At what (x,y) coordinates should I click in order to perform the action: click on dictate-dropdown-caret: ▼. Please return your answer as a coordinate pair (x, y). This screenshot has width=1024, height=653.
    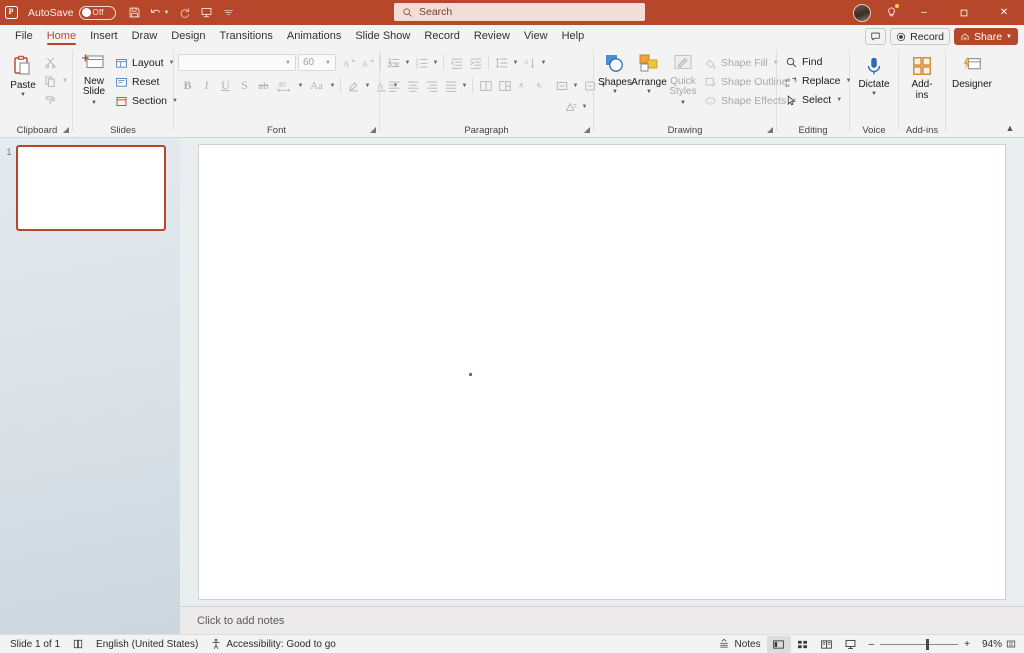
    Looking at the image, I should click on (874, 94).